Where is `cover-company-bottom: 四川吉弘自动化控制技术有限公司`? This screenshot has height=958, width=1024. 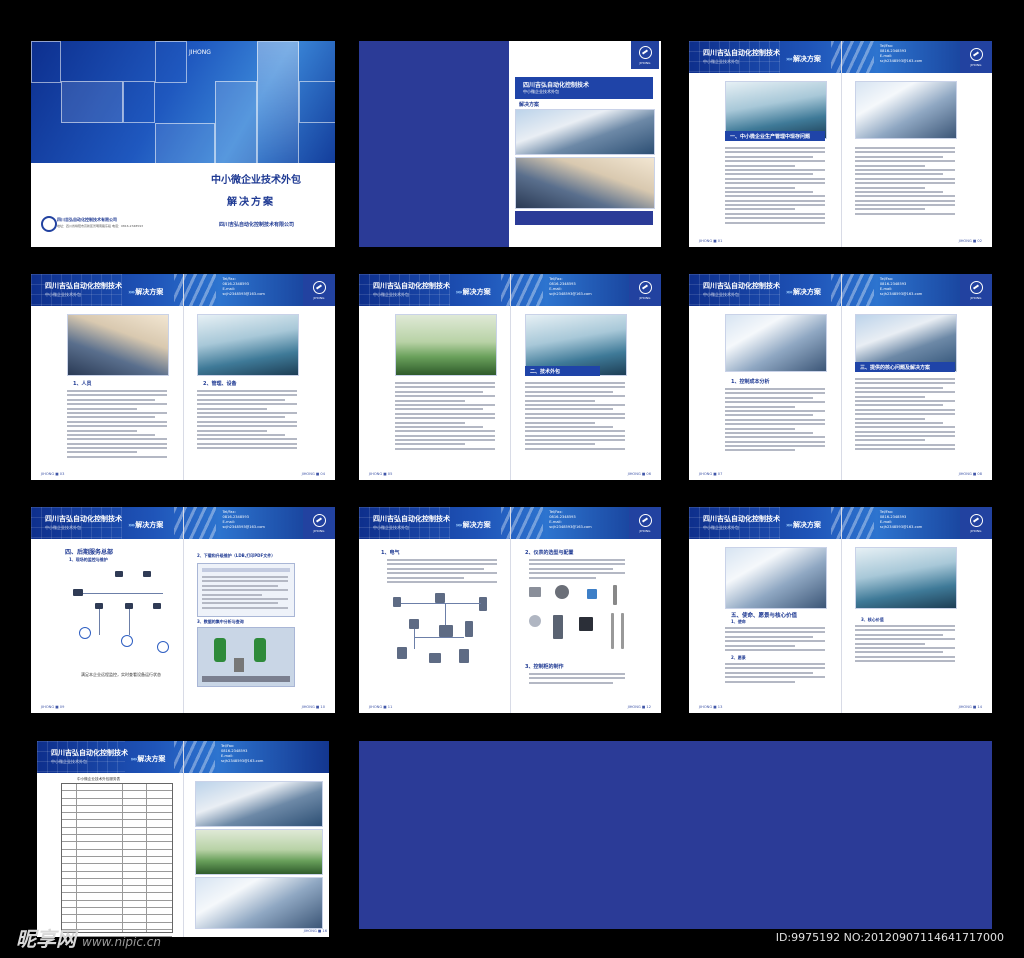 cover-company-bottom: 四川吉弘自动化控制技术有限公司 is located at coordinates (257, 225).